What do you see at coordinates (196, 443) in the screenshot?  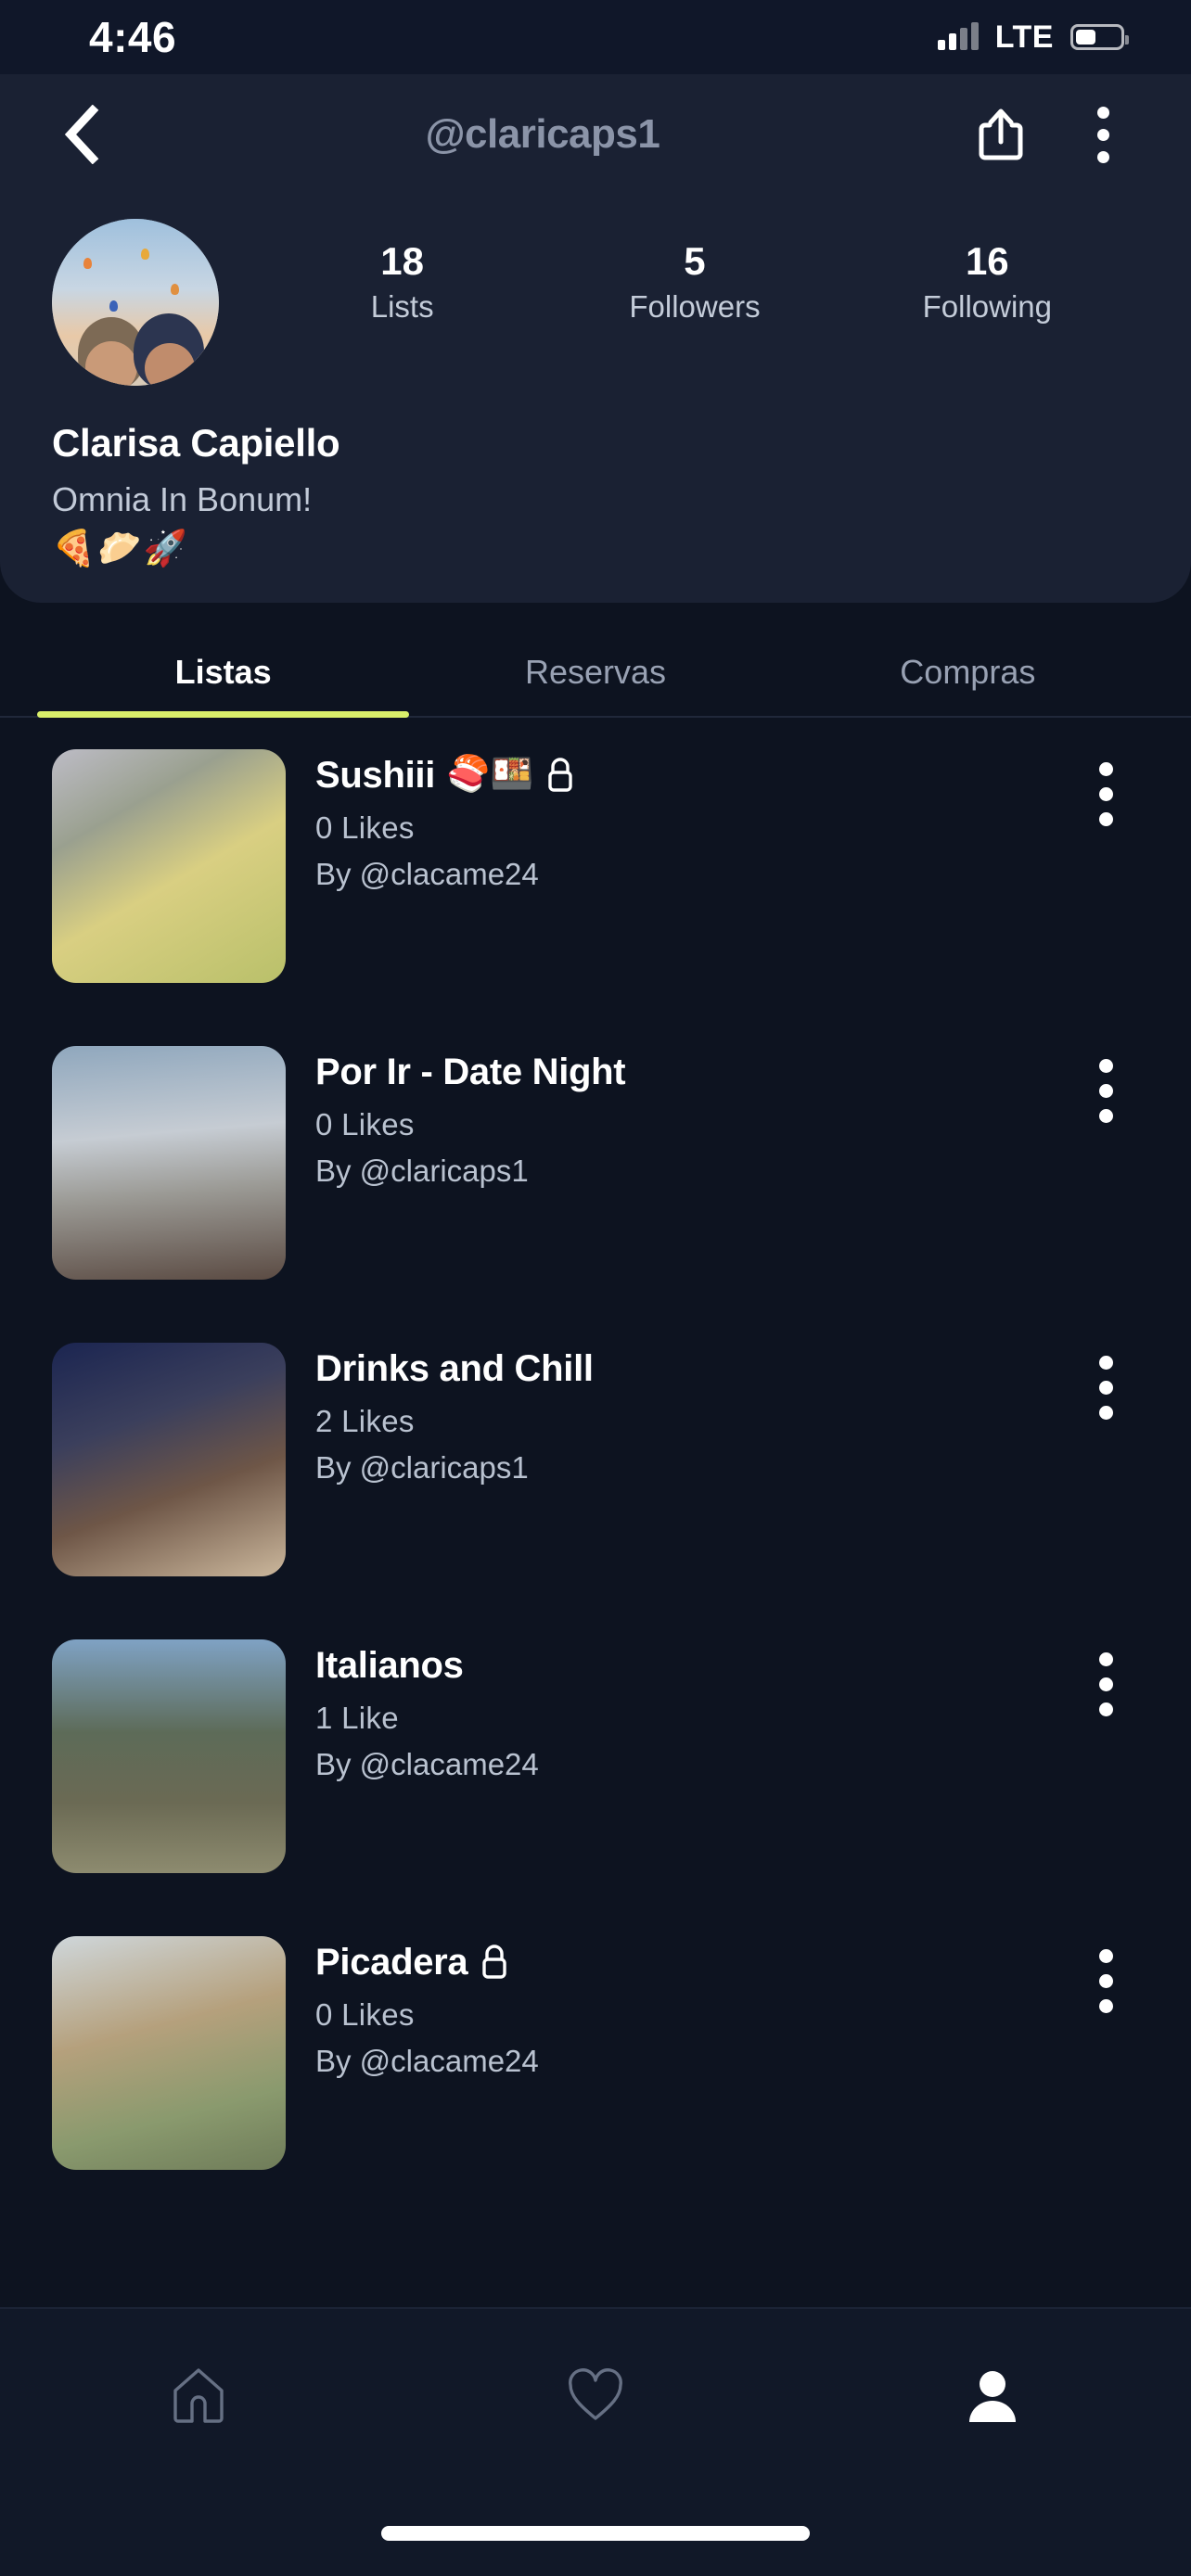 I see `profile-display-name: Clarisa Capiello` at bounding box center [196, 443].